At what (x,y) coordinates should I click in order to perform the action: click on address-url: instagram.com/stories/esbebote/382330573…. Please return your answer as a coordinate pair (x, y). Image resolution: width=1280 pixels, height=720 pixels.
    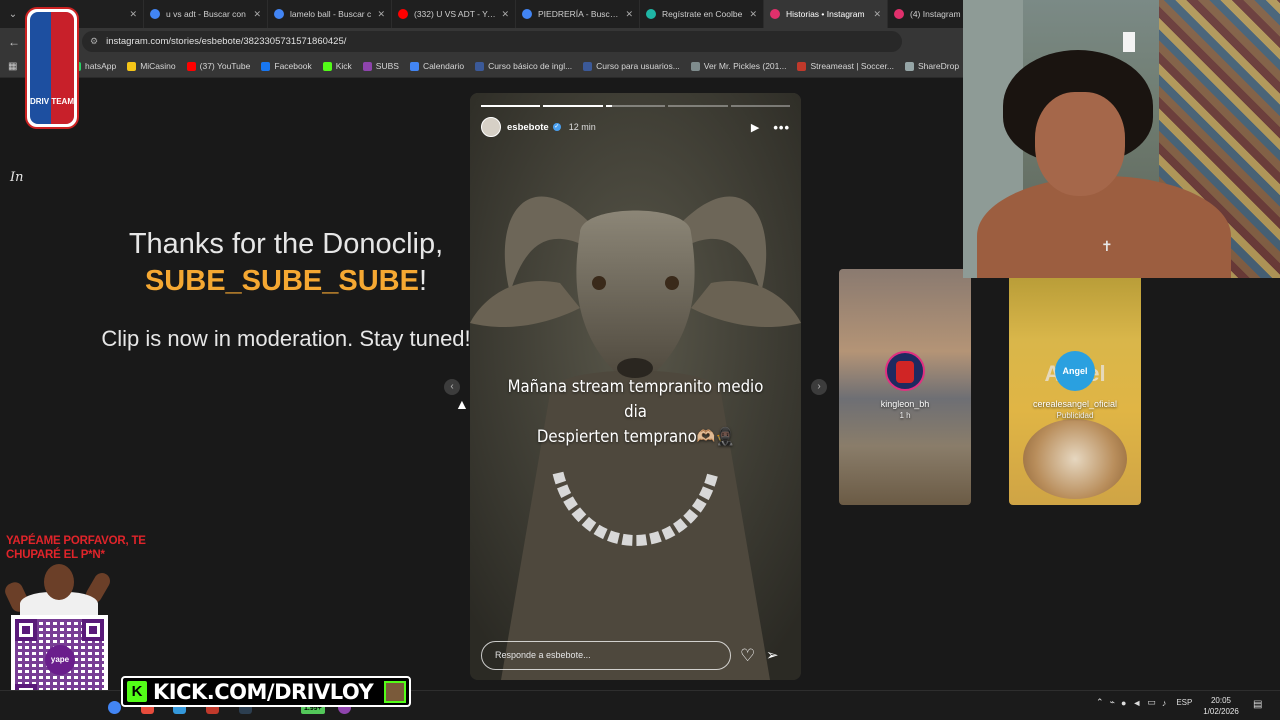
    Looking at the image, I should click on (226, 41).